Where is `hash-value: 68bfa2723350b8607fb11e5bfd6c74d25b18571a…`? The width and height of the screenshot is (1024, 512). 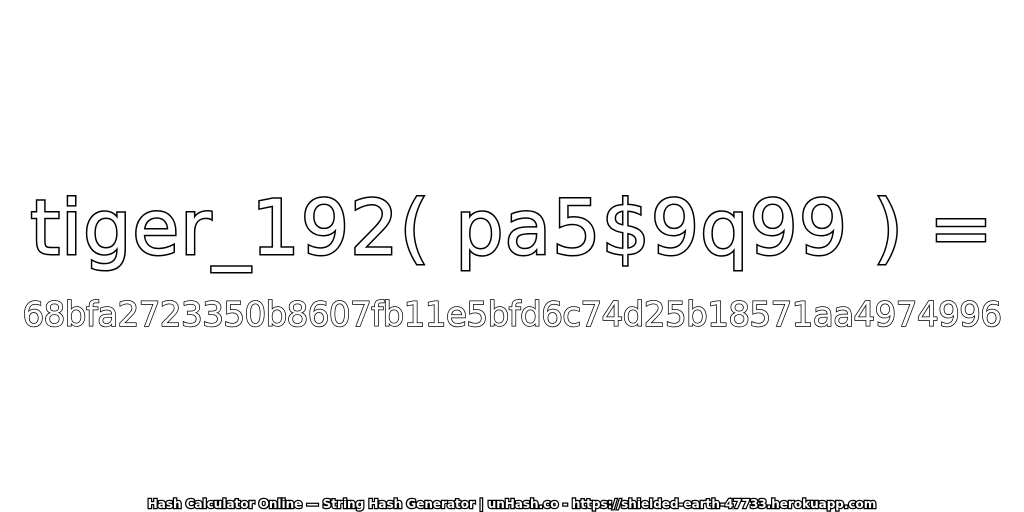 hash-value: 68bfa2723350b8607fb11e5bfd6c74d25b18571a… is located at coordinates (512, 315).